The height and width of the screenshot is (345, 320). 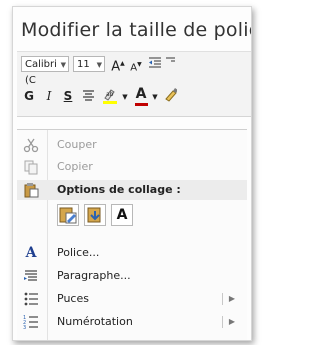 What do you see at coordinates (170, 97) in the screenshot?
I see `format-painter-icon` at bounding box center [170, 97].